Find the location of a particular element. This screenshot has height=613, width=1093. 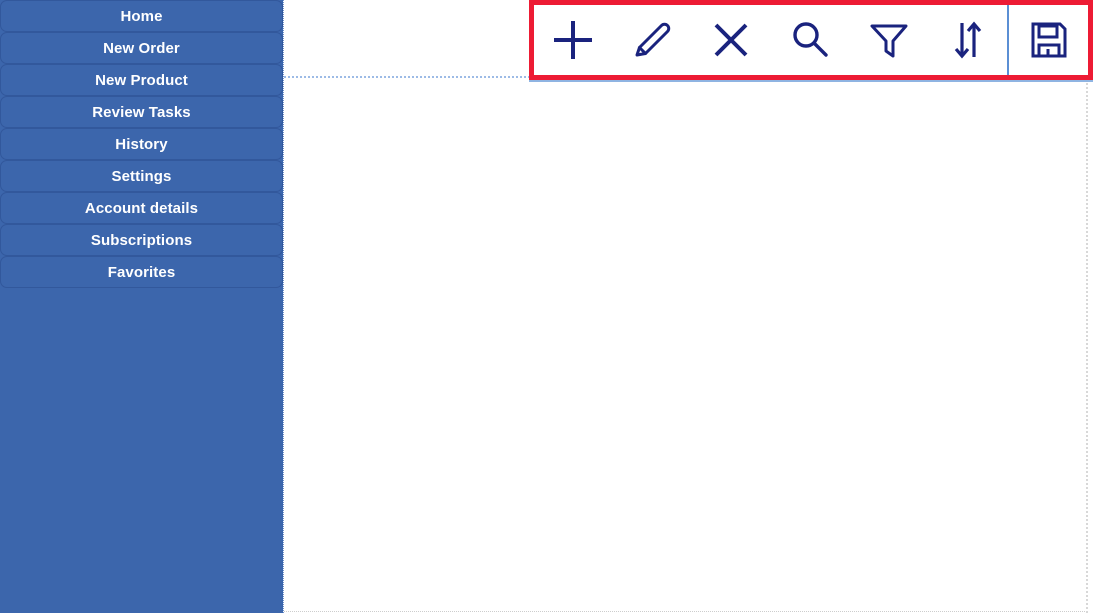

sidebar-item-account-details: Account details is located at coordinates (141, 208).